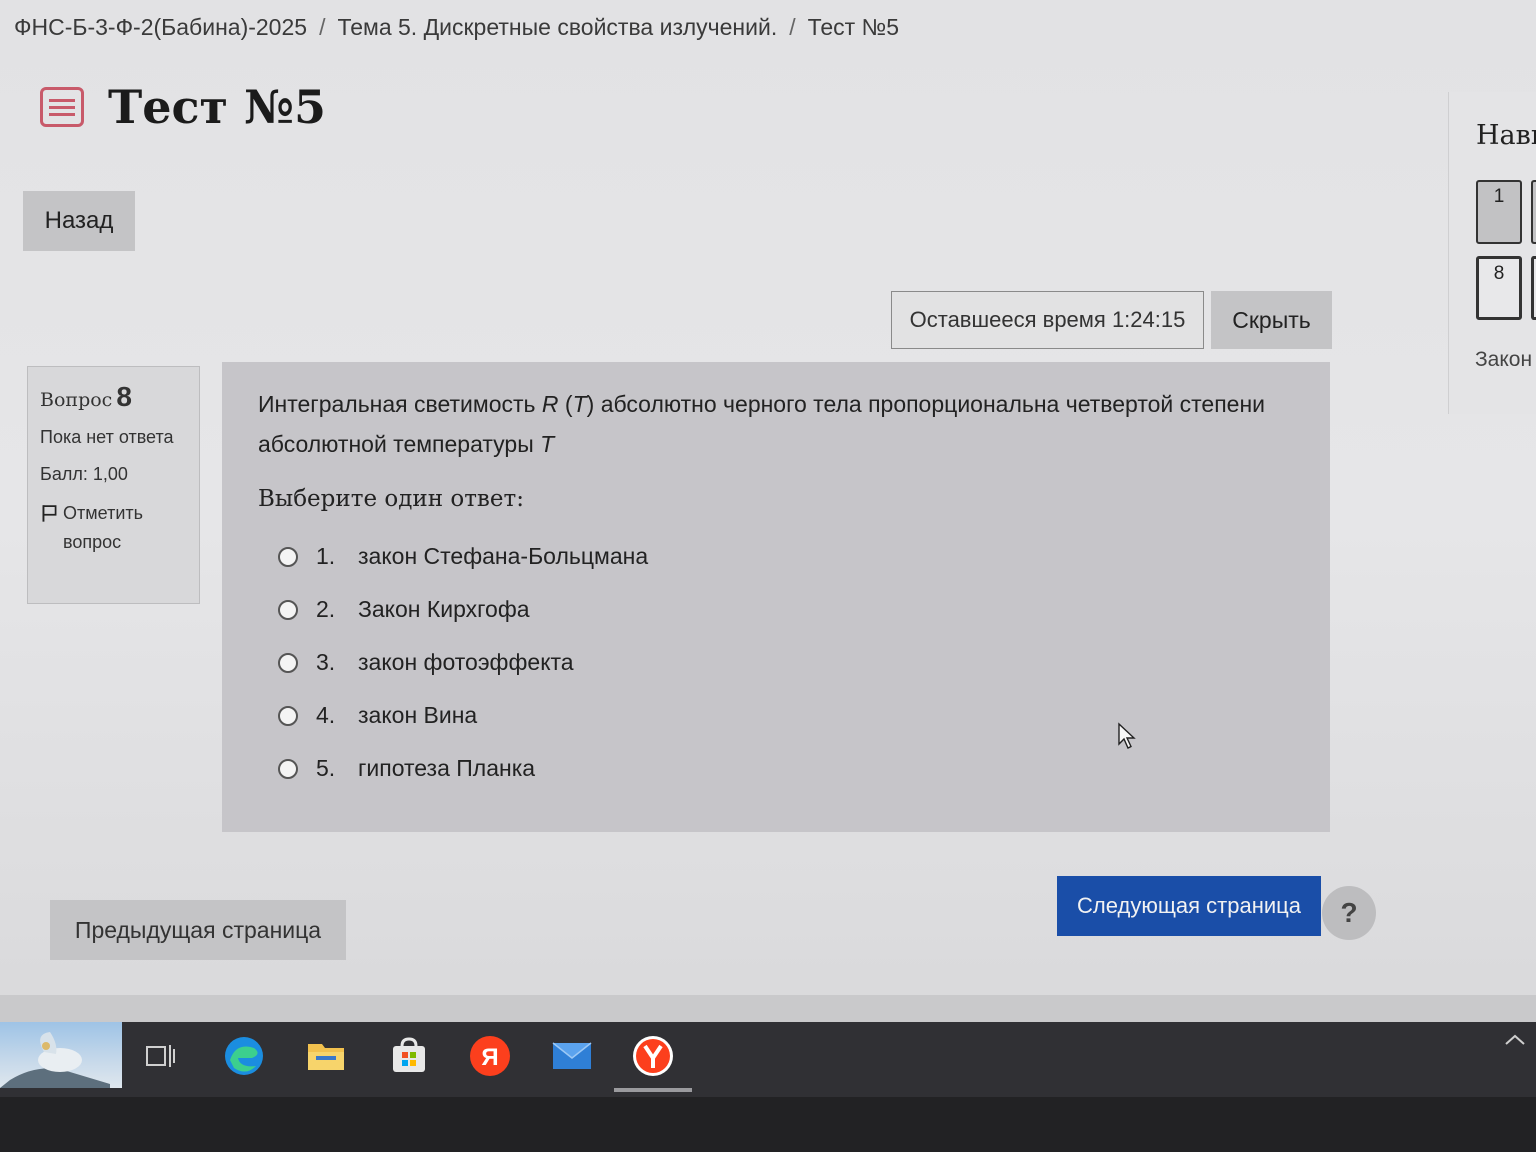  What do you see at coordinates (124, 396) in the screenshot?
I see `question-number-value: 8` at bounding box center [124, 396].